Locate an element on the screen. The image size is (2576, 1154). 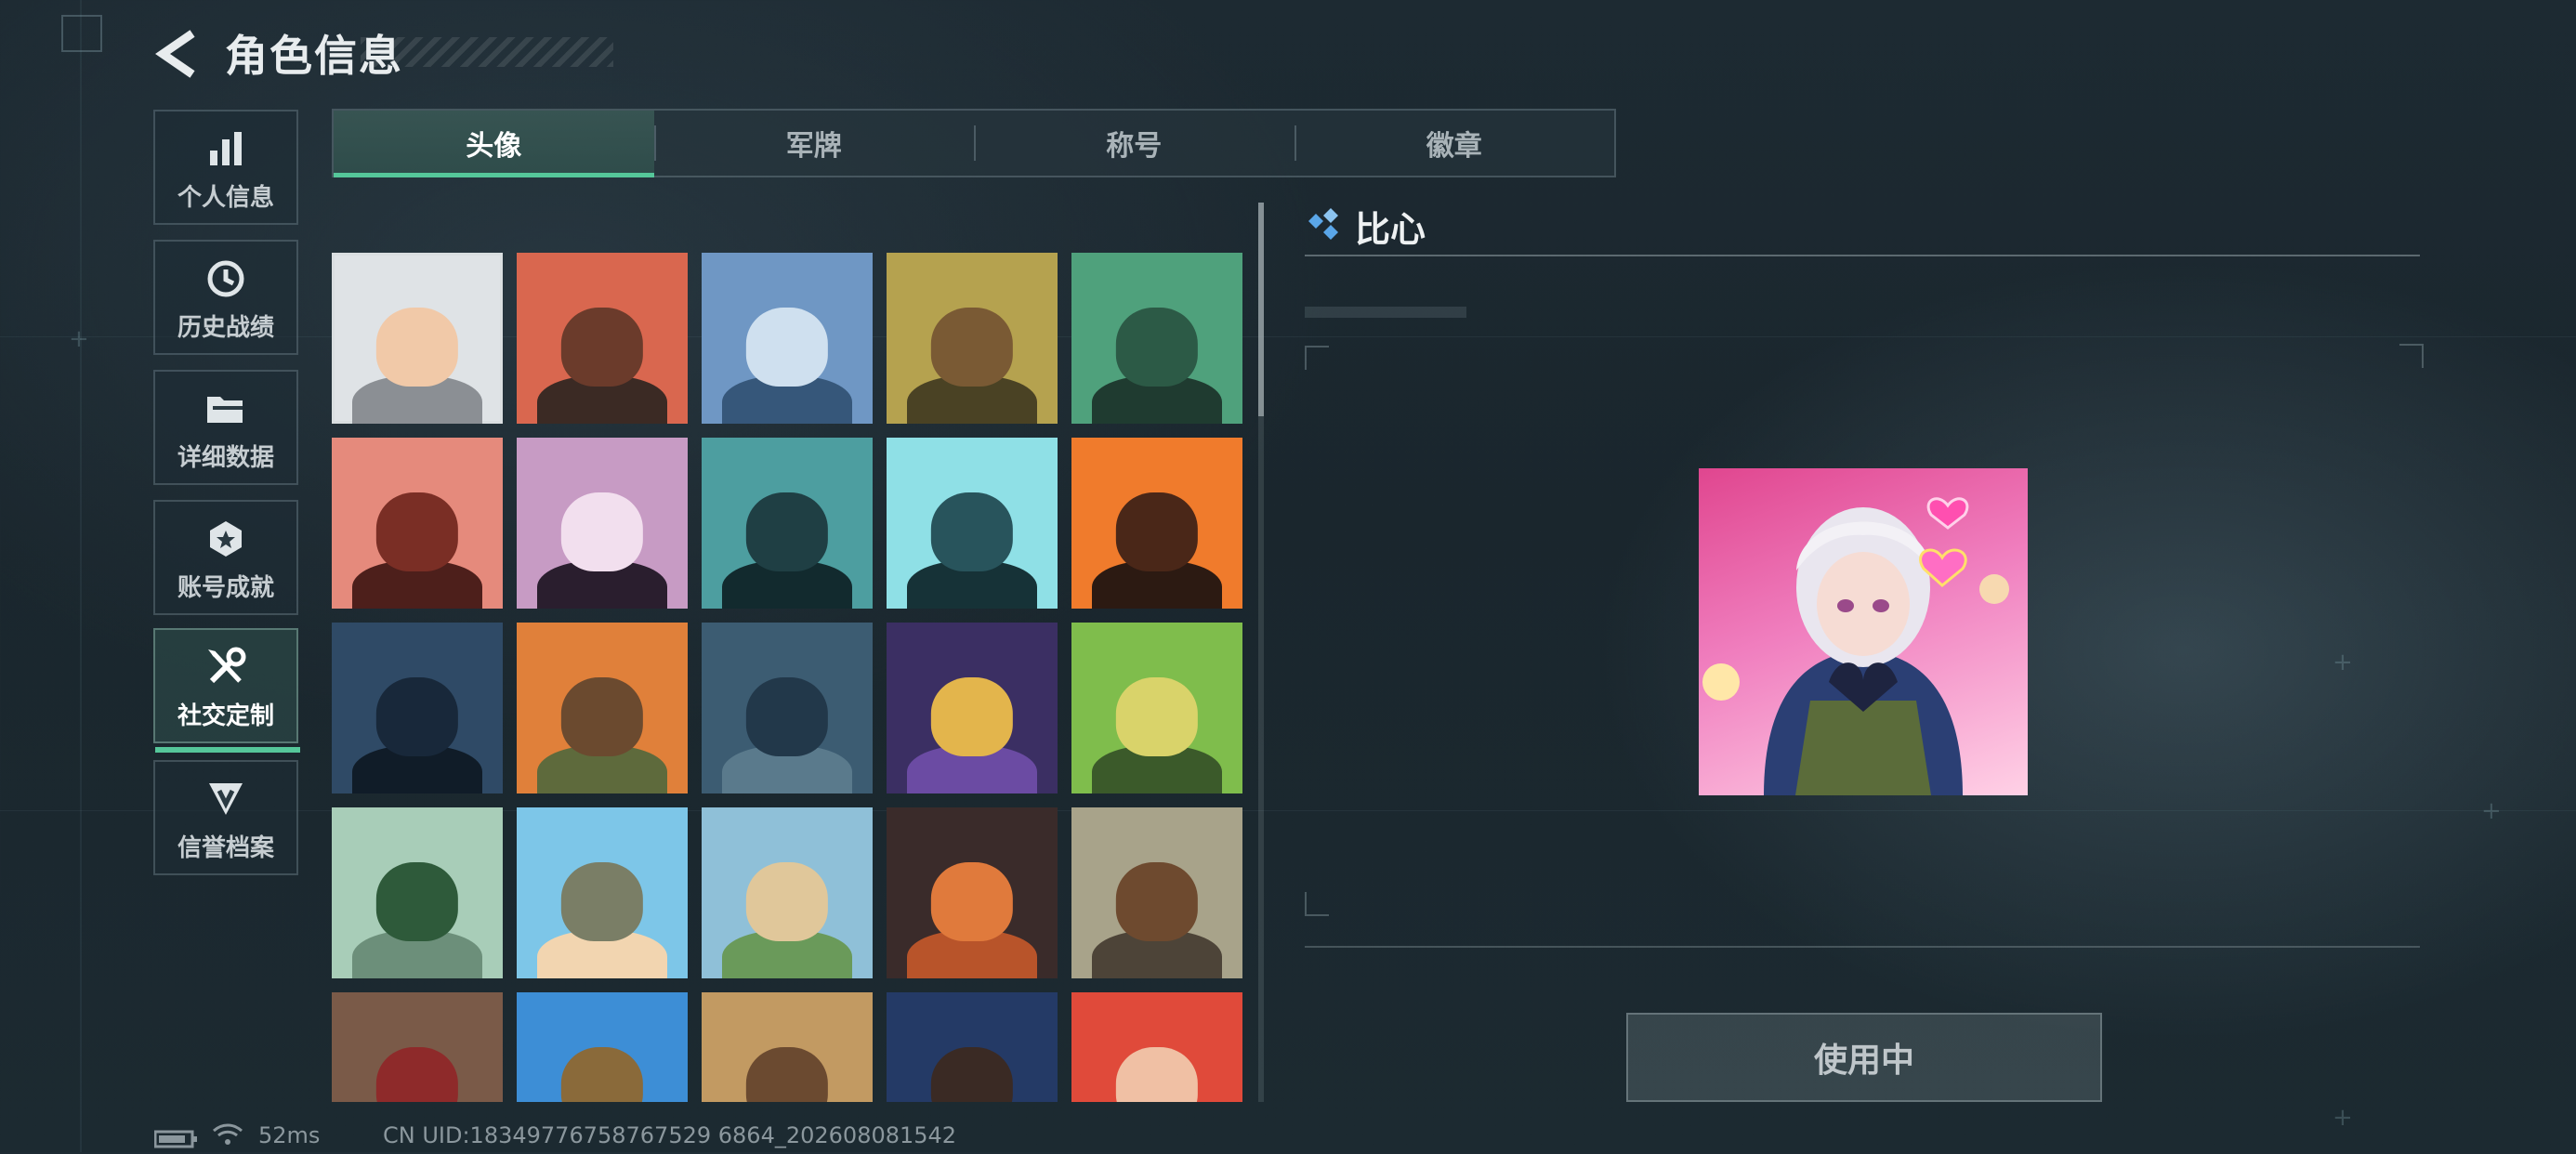
tab-title: 称号 is located at coordinates (1134, 143).